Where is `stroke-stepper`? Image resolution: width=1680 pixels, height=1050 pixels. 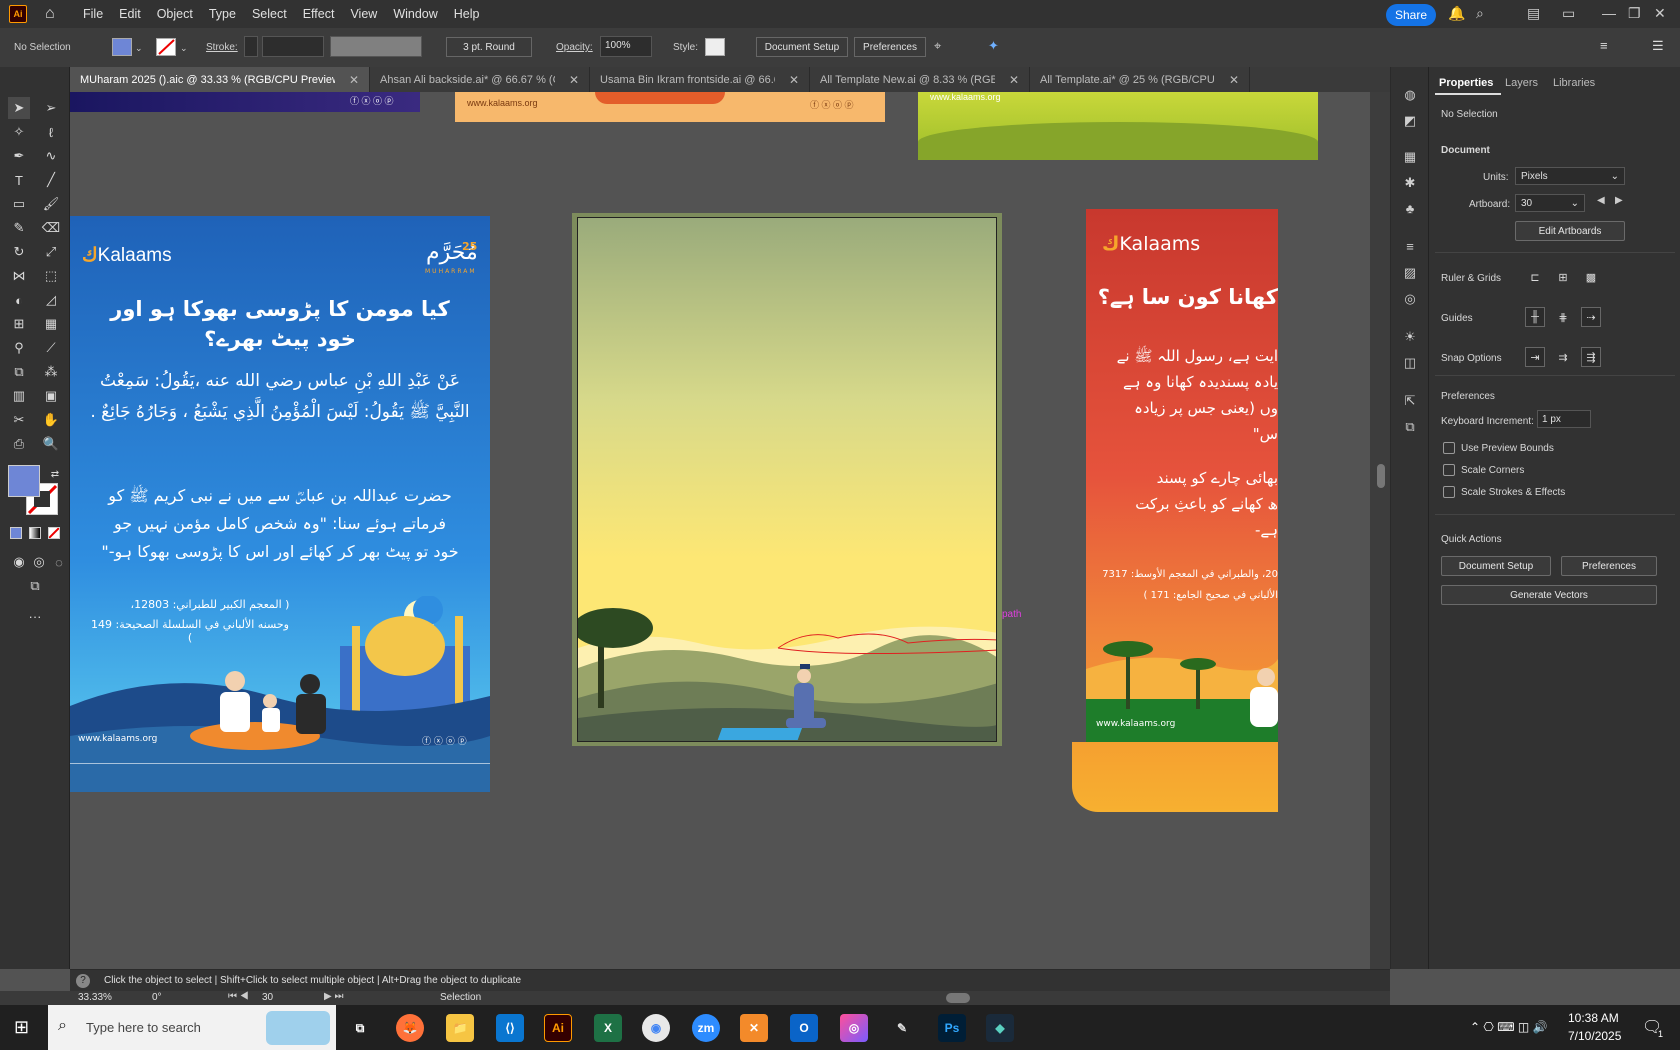
stroke-stepper is located at coordinates (251, 46).